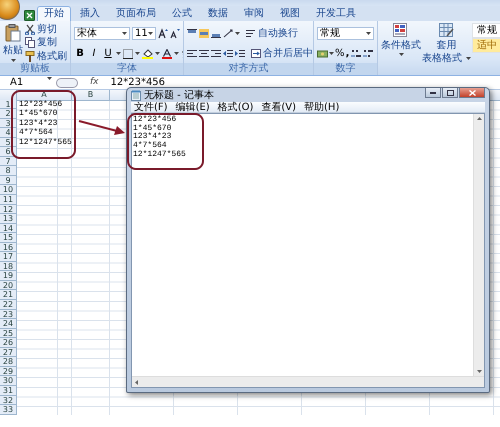  Describe the element at coordinates (8, 381) in the screenshot. I see `row-number: 30` at that location.